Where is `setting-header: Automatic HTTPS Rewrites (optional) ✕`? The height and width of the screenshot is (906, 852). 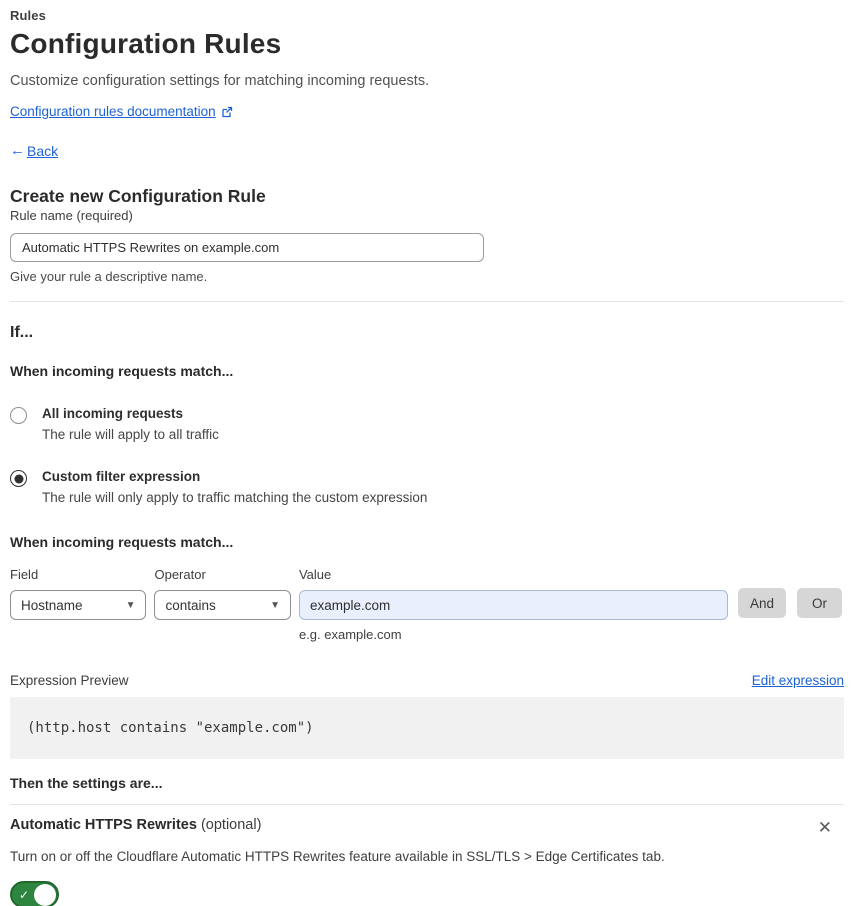 setting-header: Automatic HTTPS Rewrites (optional) ✕ is located at coordinates (427, 827).